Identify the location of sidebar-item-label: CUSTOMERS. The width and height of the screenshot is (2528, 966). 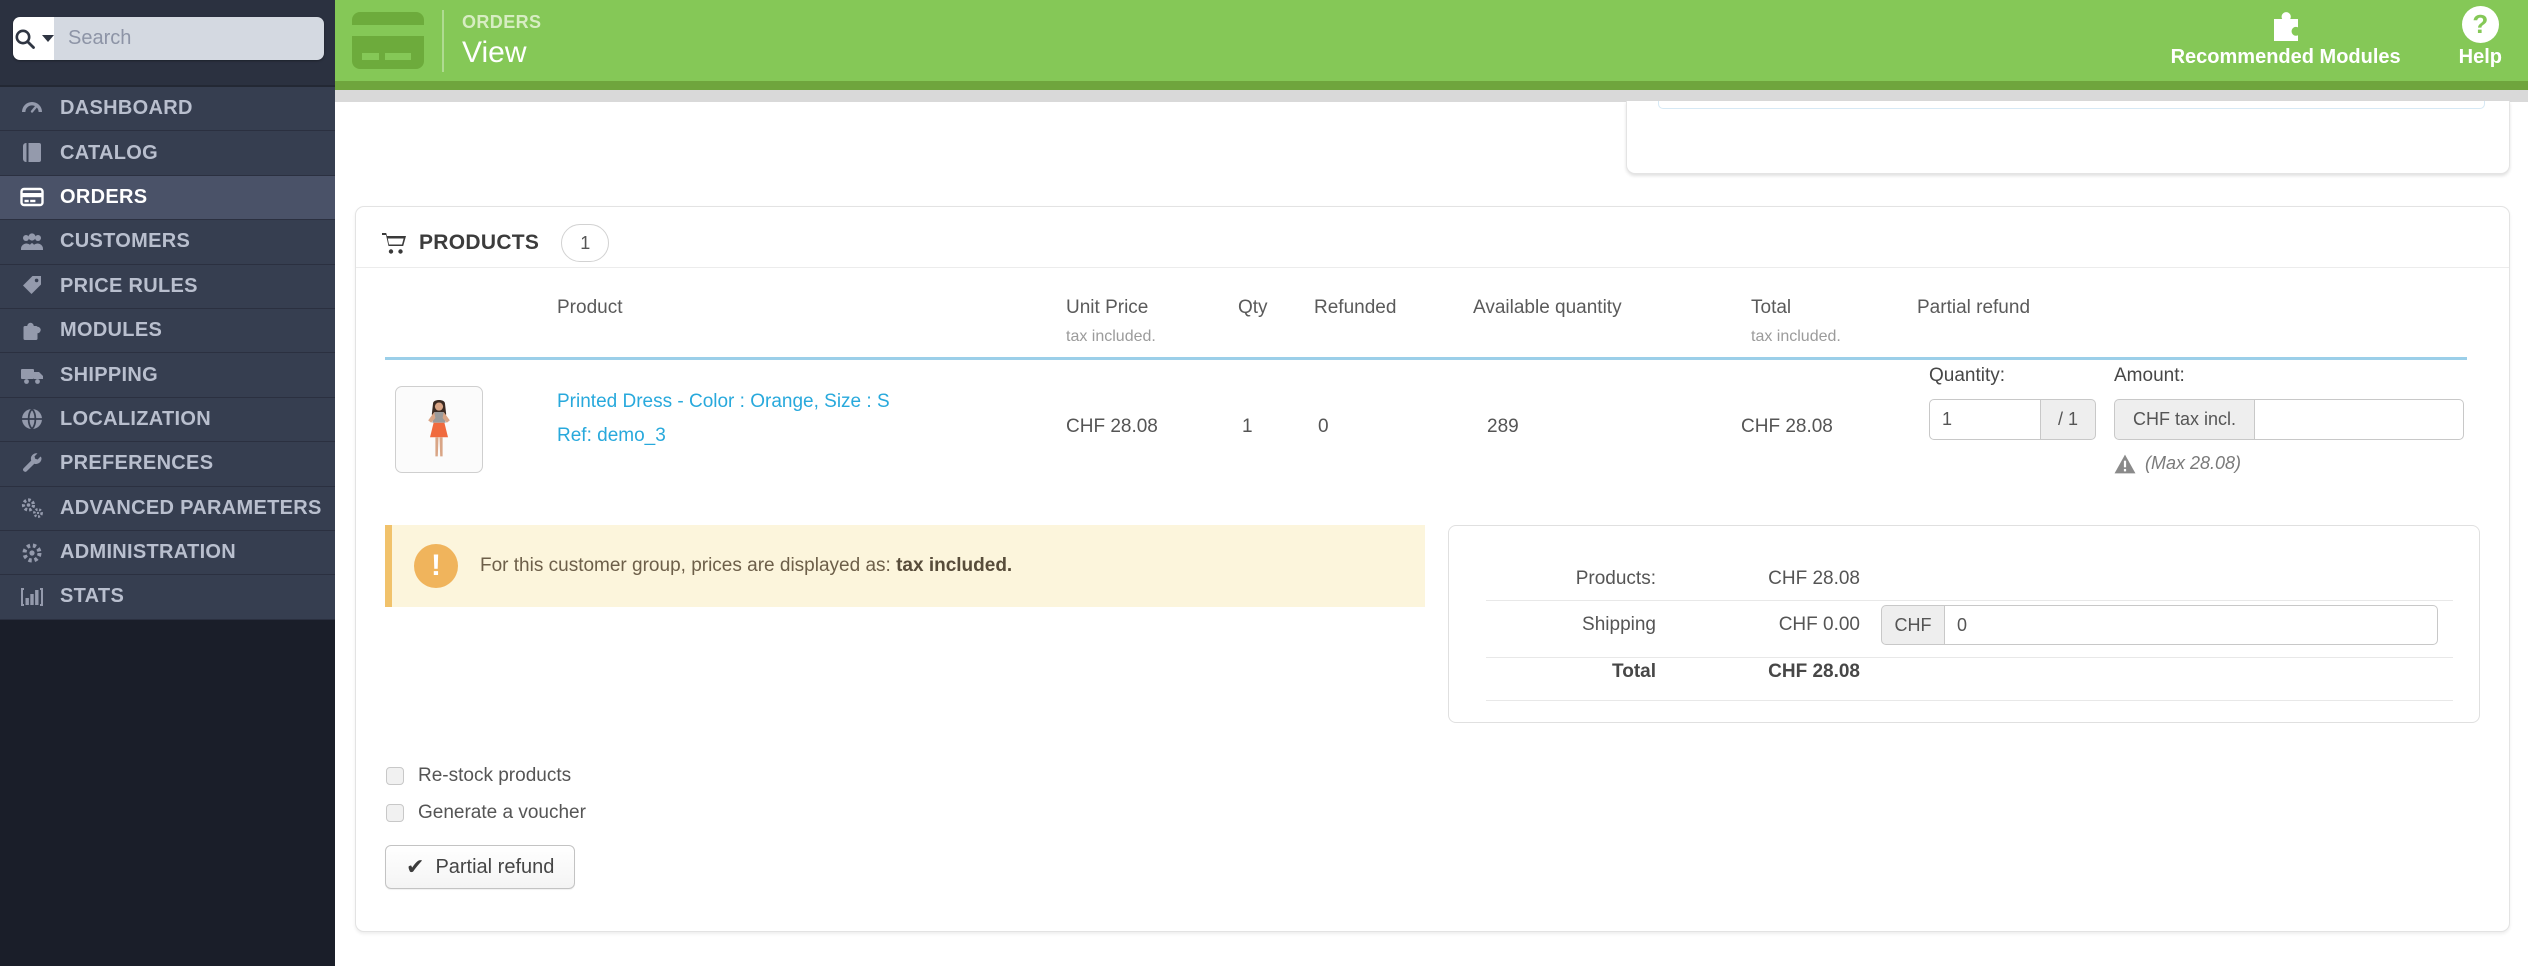
(125, 241).